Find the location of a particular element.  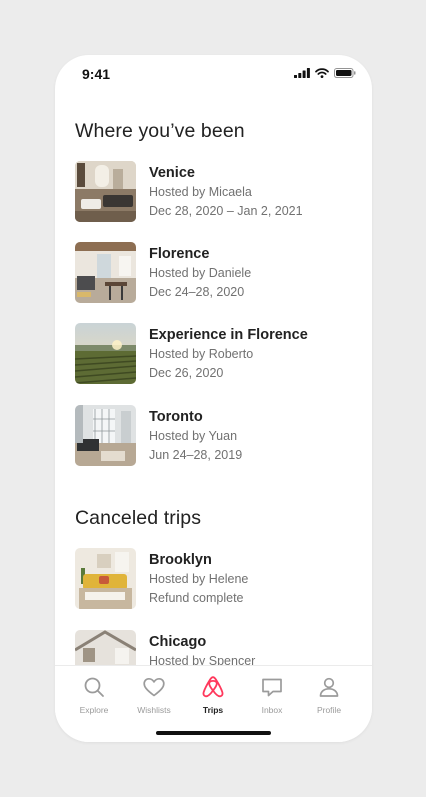

tab-profile: Profile is located at coordinates (329, 695).